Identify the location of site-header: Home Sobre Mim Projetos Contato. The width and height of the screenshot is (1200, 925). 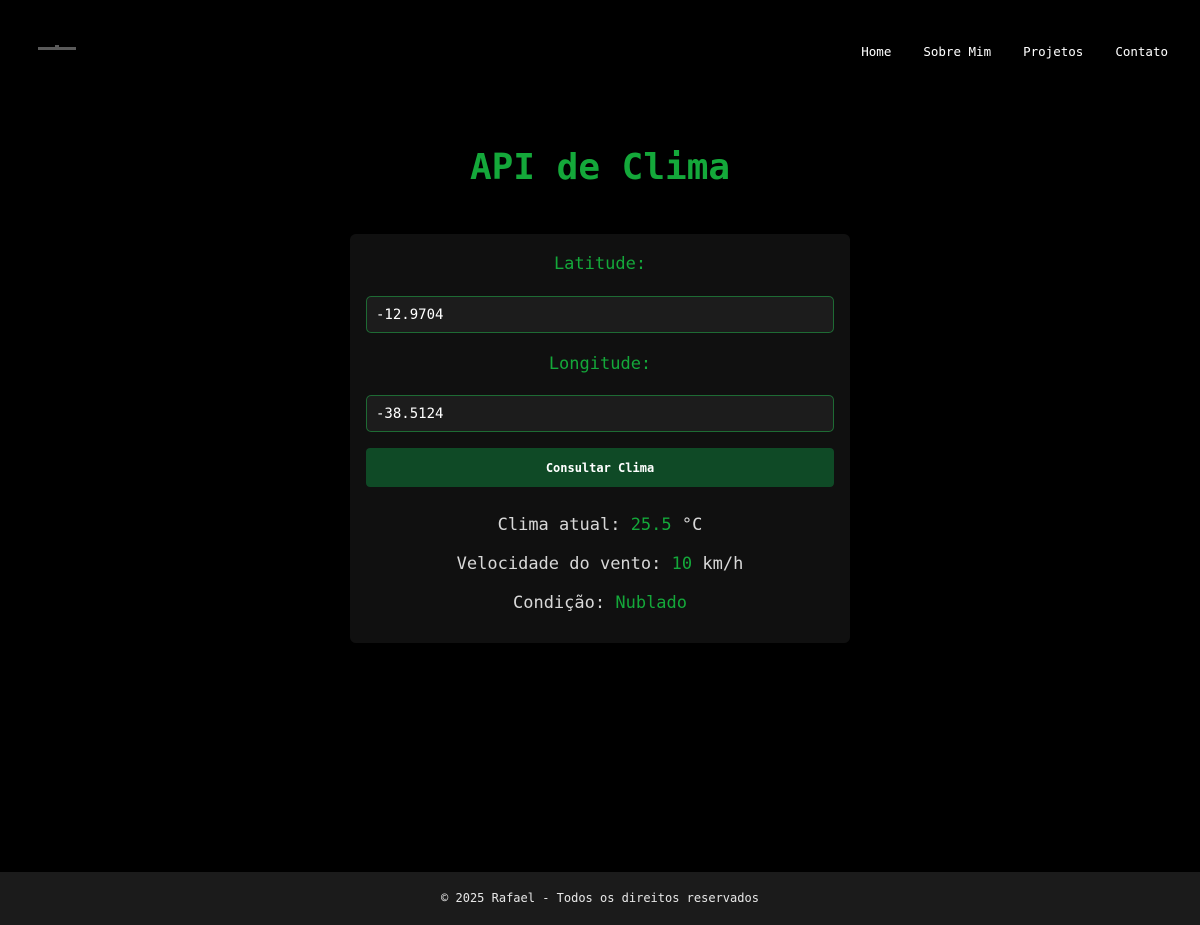
(600, 52).